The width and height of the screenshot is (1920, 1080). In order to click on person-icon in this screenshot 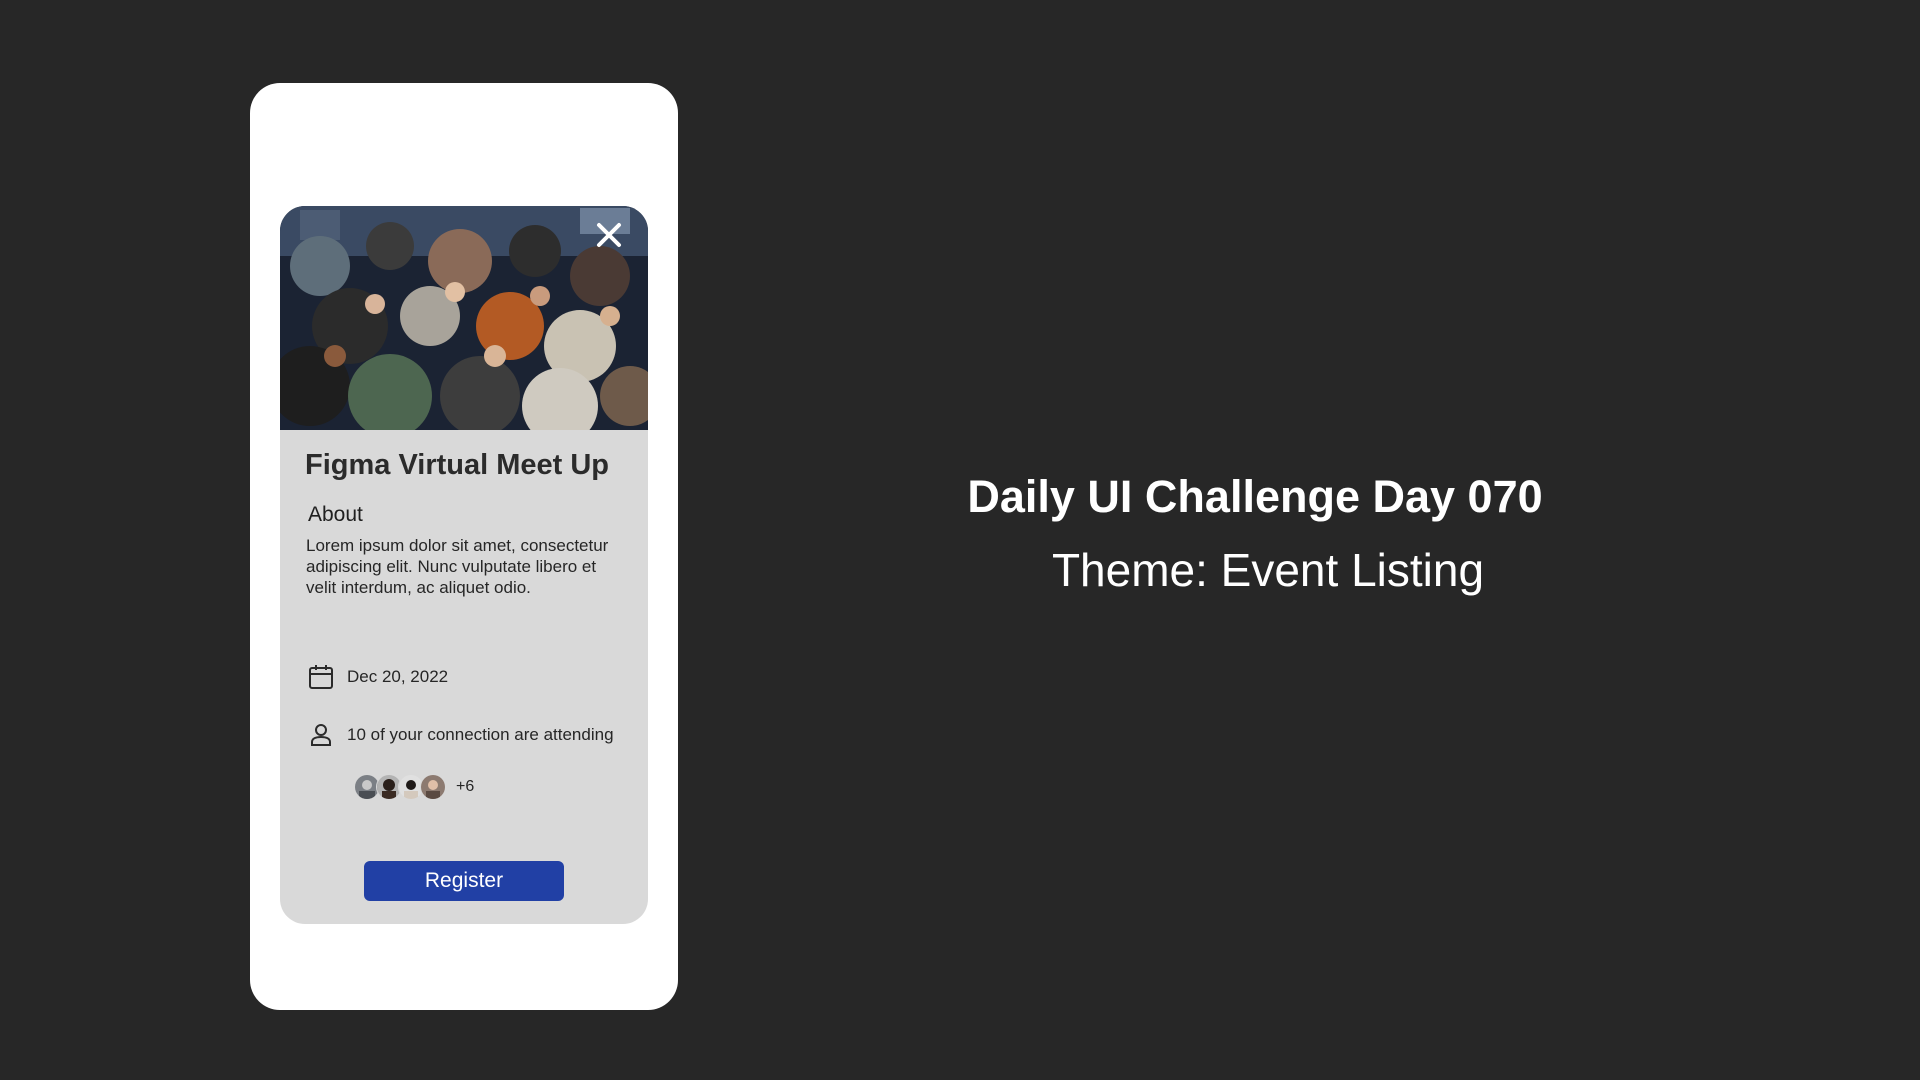, I will do `click(321, 735)`.